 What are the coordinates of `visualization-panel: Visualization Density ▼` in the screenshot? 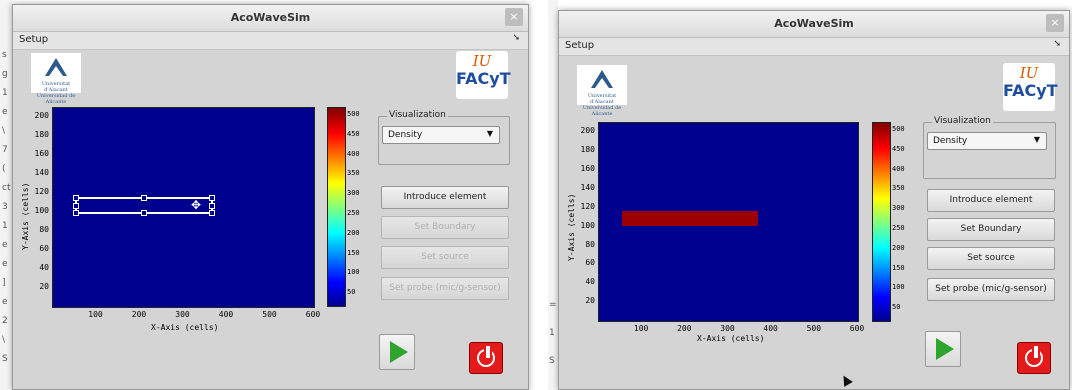 It's located at (989, 147).